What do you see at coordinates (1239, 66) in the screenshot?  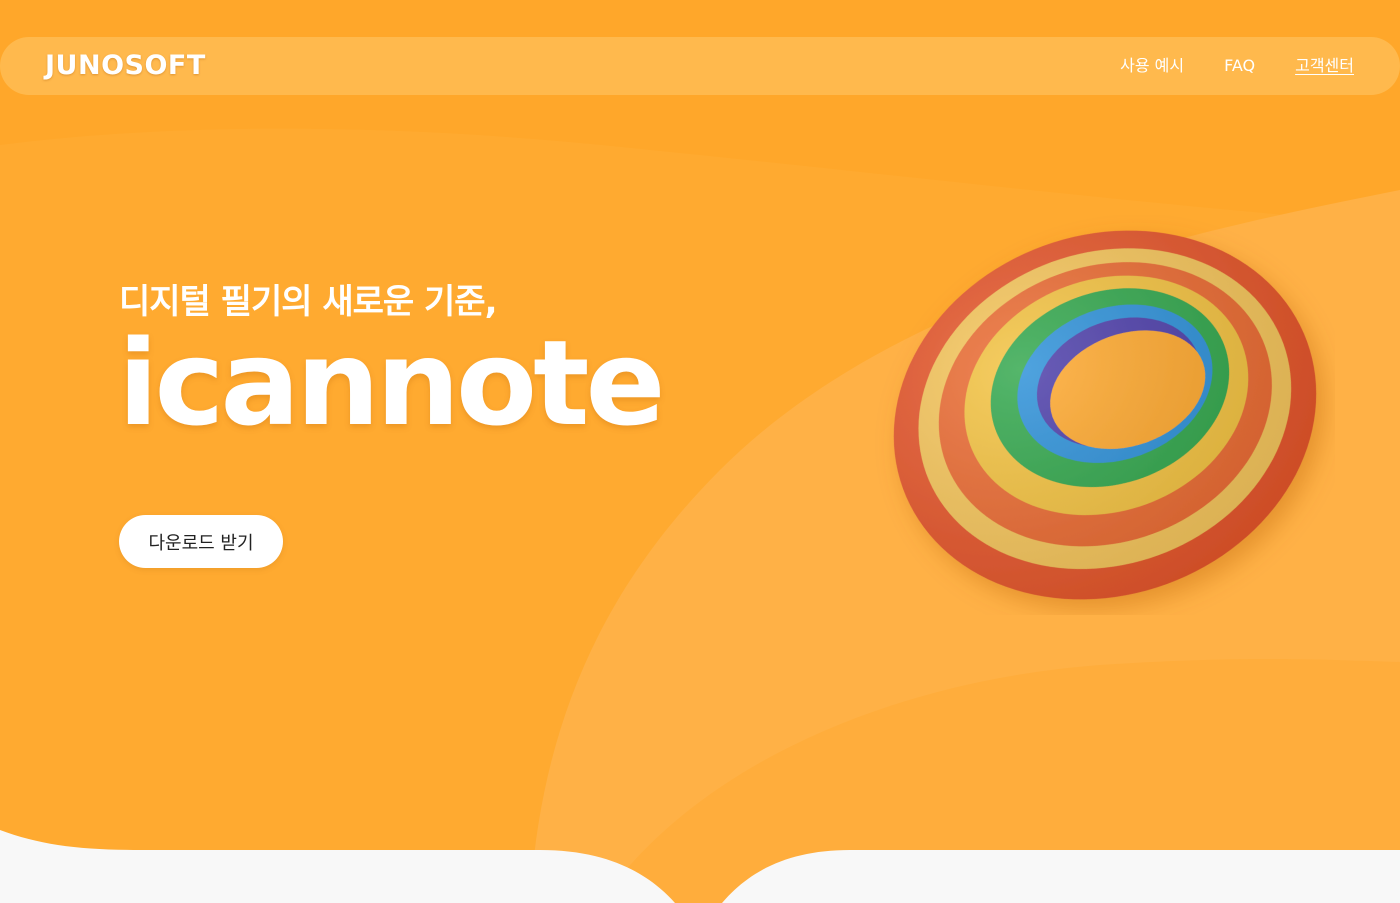 I see `nav-link-faq: FAQ` at bounding box center [1239, 66].